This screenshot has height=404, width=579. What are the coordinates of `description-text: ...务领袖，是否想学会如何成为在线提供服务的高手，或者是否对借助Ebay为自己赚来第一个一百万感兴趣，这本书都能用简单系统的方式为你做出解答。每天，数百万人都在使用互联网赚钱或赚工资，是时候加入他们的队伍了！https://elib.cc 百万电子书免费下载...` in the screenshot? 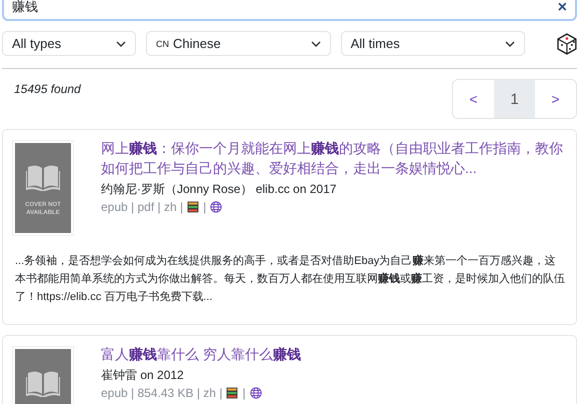 It's located at (290, 279).